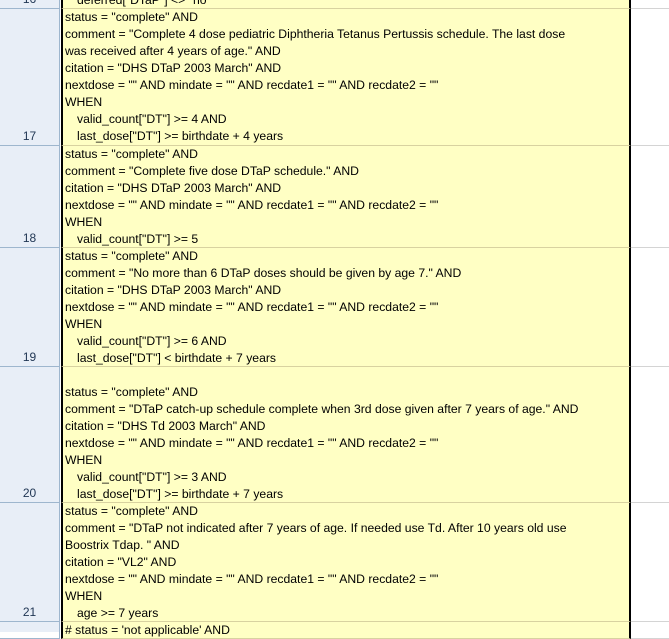  What do you see at coordinates (30, 435) in the screenshot?
I see `row-header-20: 20` at bounding box center [30, 435].